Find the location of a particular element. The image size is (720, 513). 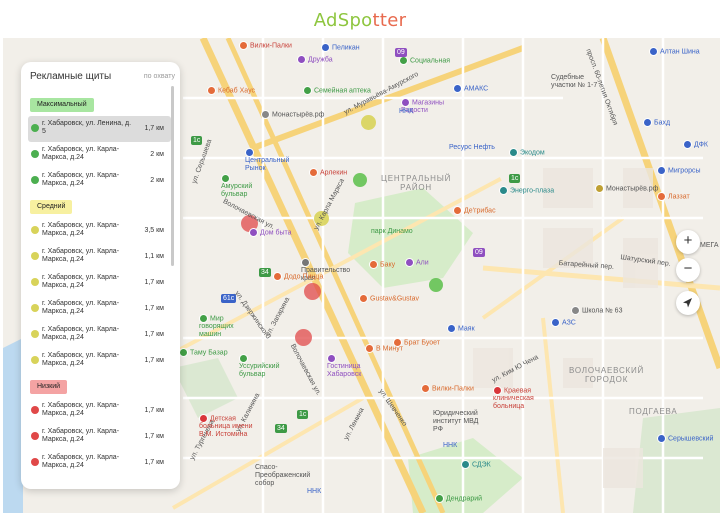

poi-lazzat: Лаззат is located at coordinates (673, 196).